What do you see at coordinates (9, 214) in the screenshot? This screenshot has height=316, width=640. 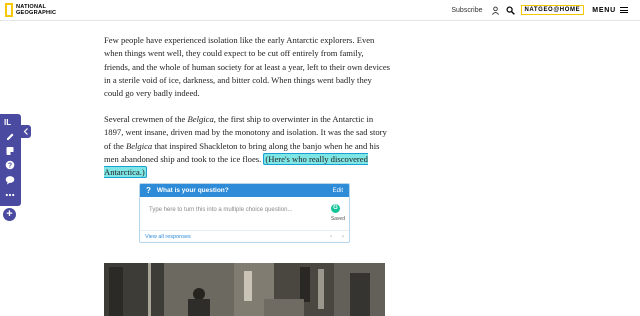 I see `add-button: +` at bounding box center [9, 214].